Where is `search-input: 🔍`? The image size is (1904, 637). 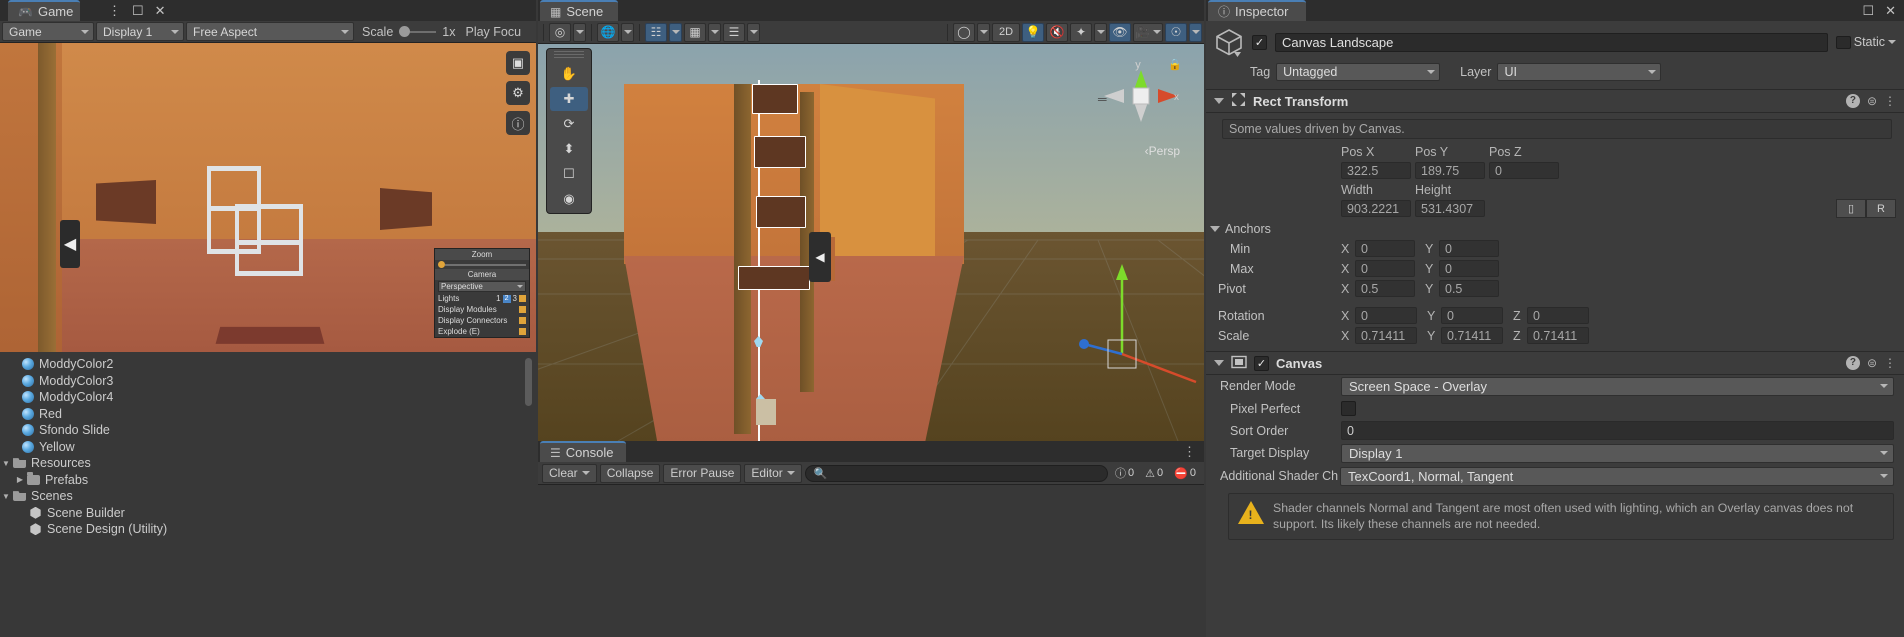 search-input: 🔍 is located at coordinates (956, 473).